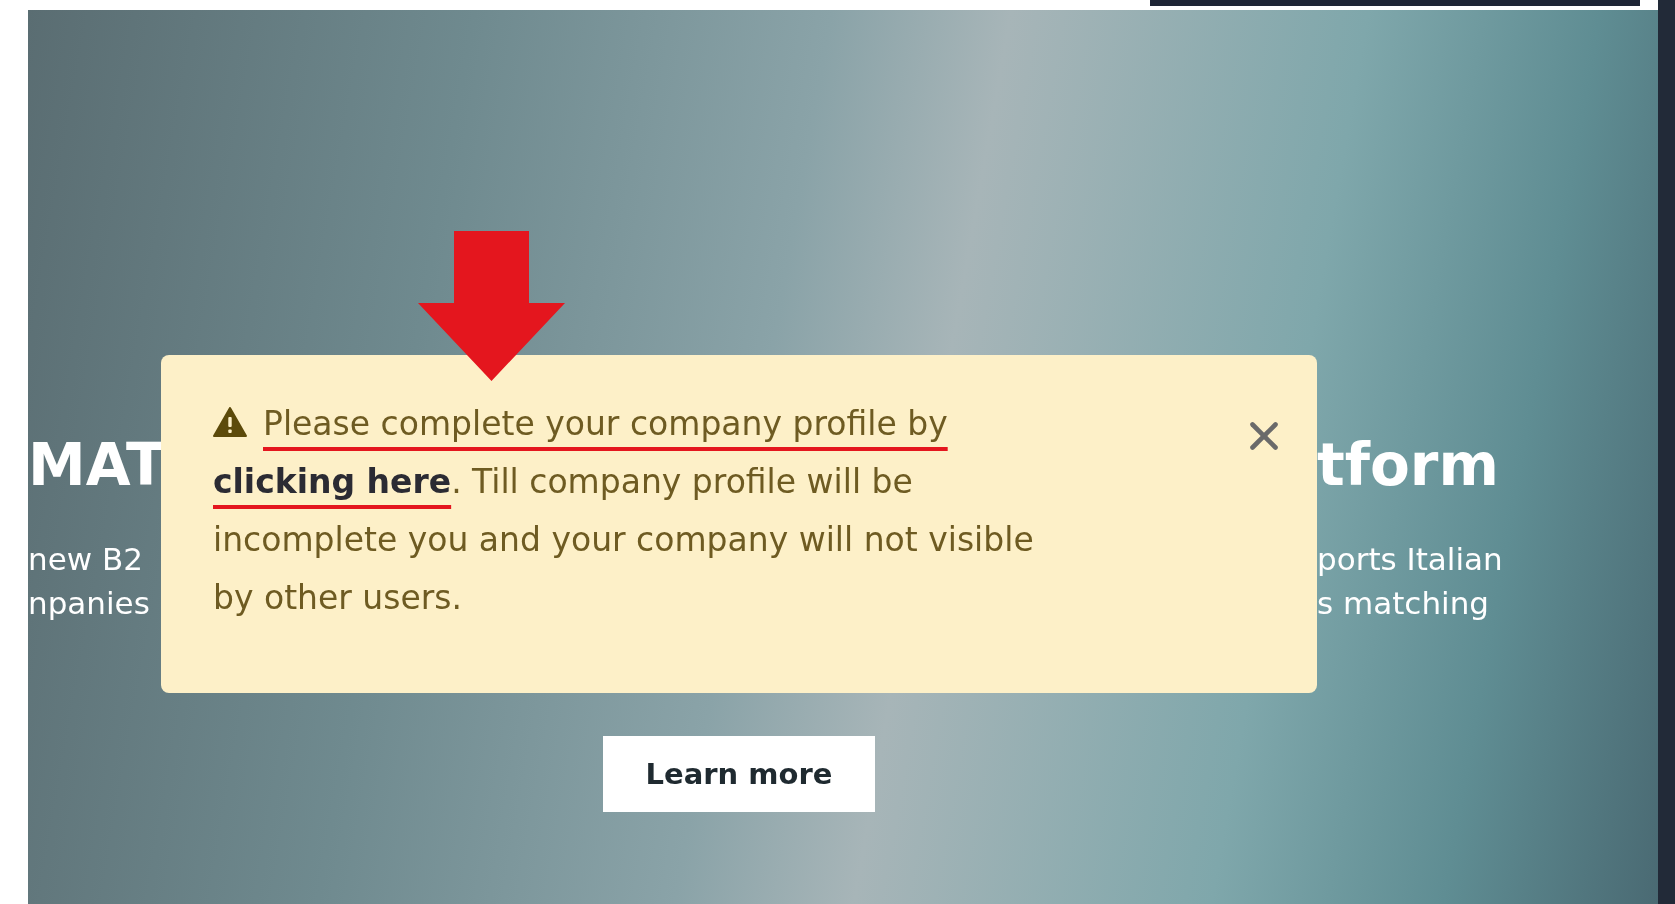 Image resolution: width=1675 pixels, height=904 pixels. Describe the element at coordinates (85, 559) in the screenshot. I see `hero-subtitle: new B2` at that location.